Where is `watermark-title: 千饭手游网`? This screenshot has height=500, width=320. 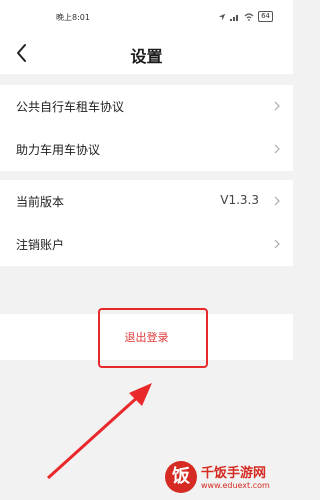 watermark-title: 千饭手游网 is located at coordinates (234, 473).